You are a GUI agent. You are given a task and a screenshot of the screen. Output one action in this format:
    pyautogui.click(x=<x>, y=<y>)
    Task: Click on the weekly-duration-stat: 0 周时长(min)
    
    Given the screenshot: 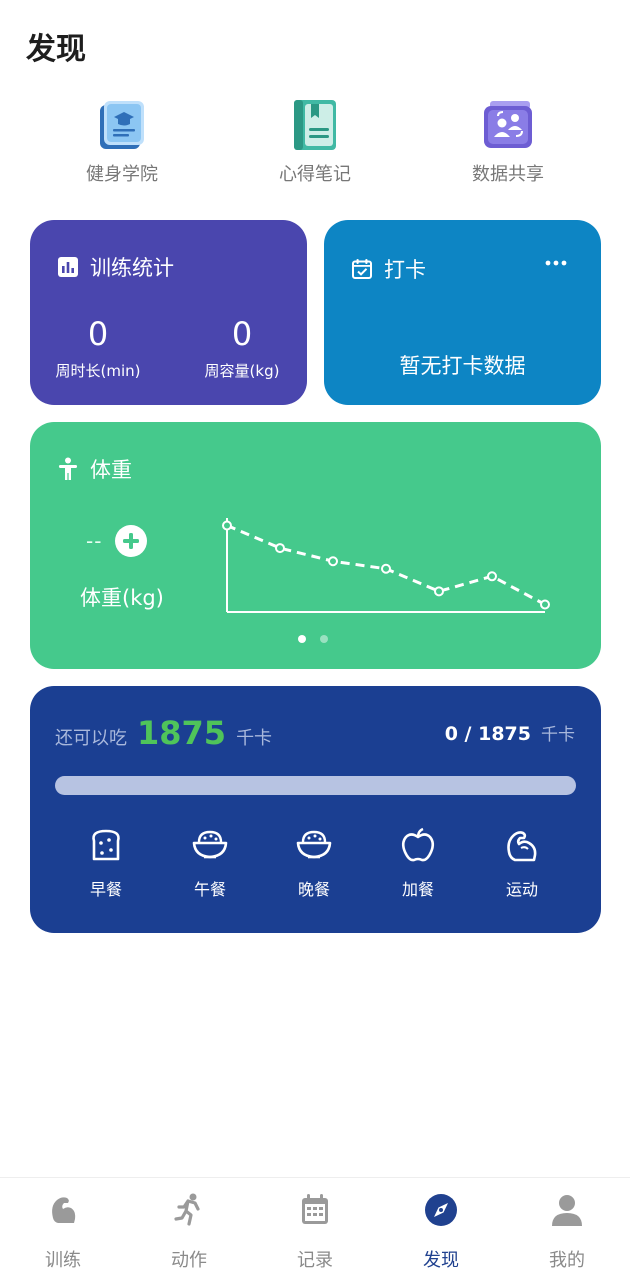 What is the action you would take?
    pyautogui.click(x=98, y=348)
    